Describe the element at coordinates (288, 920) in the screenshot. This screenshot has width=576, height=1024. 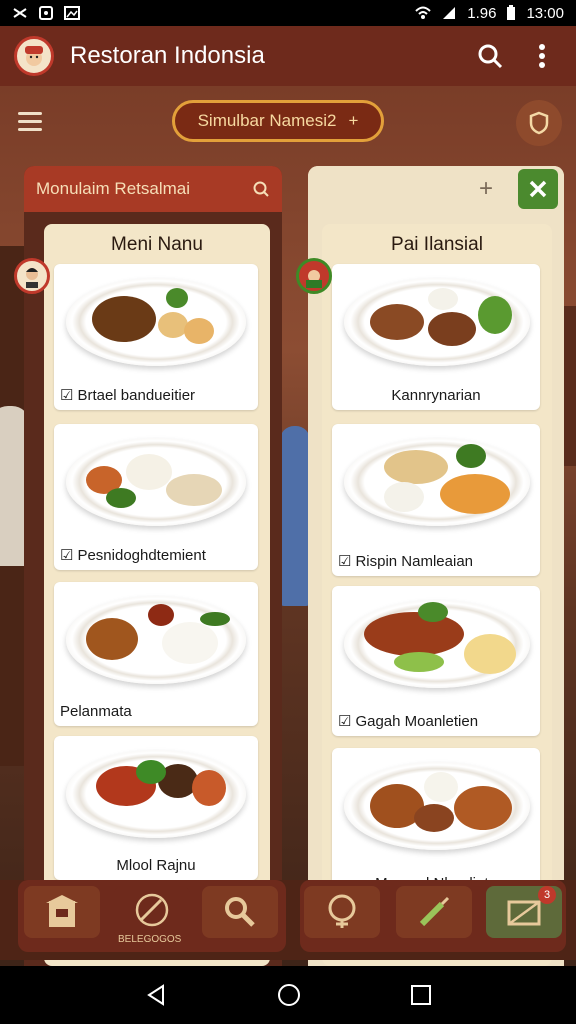
I see `bottom-toolbar: BELEGOGOS 3` at that location.